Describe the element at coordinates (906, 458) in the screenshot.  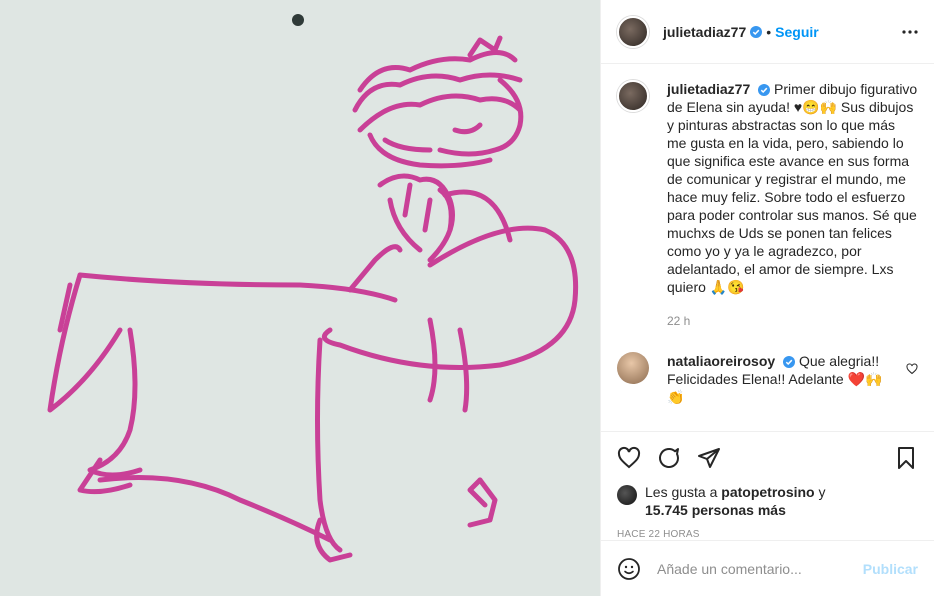
I see `bookmark-icon` at that location.